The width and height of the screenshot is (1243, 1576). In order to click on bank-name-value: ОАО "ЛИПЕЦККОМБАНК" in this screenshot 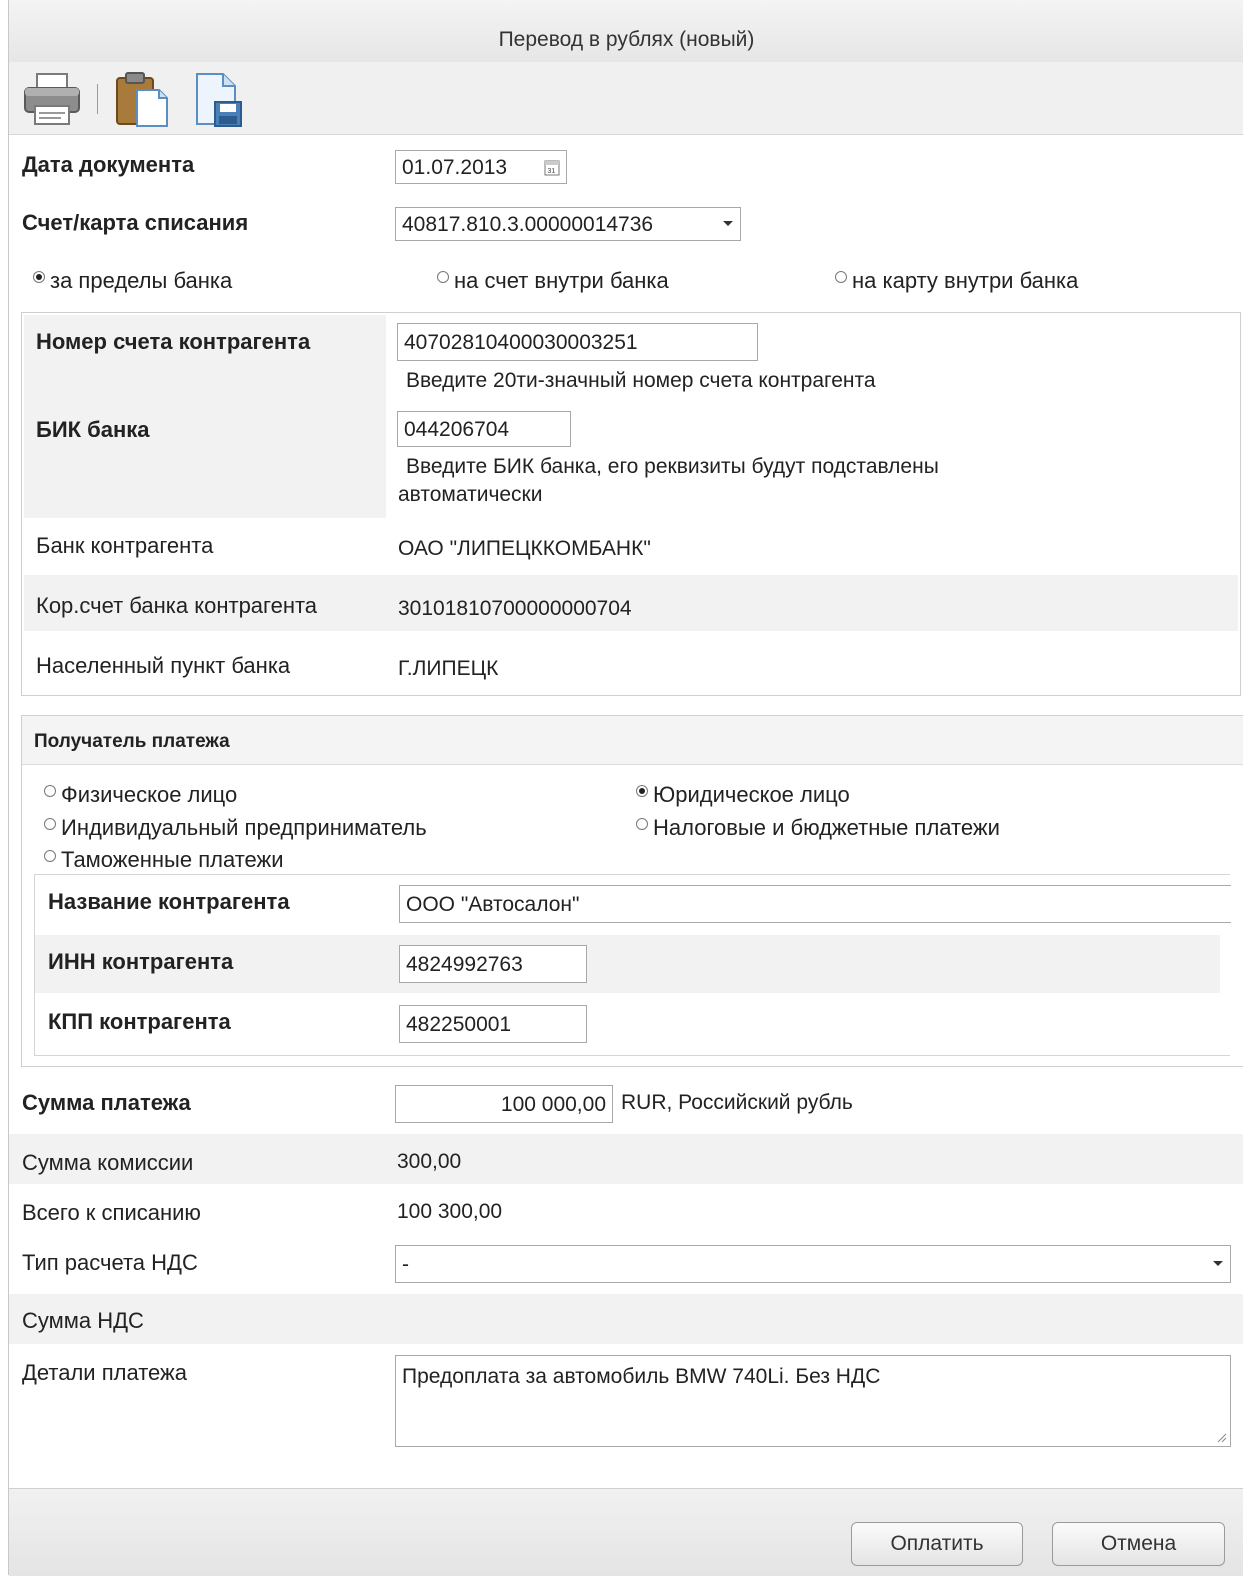, I will do `click(524, 548)`.